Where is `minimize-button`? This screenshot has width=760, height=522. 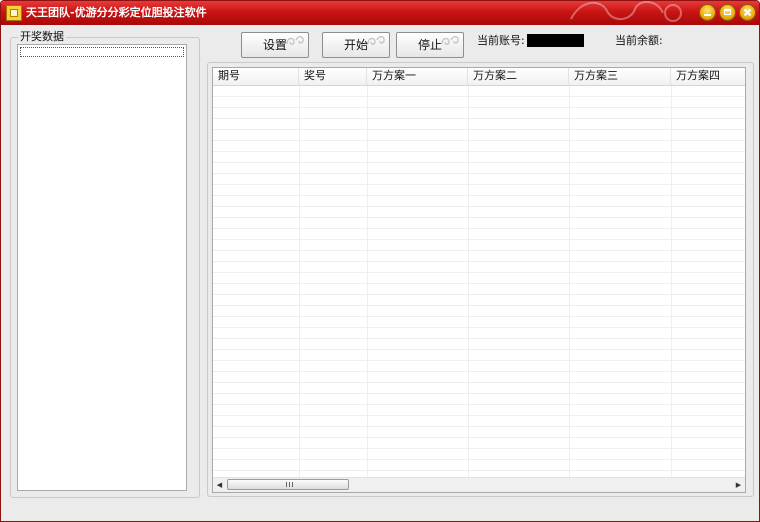 minimize-button is located at coordinates (707, 12).